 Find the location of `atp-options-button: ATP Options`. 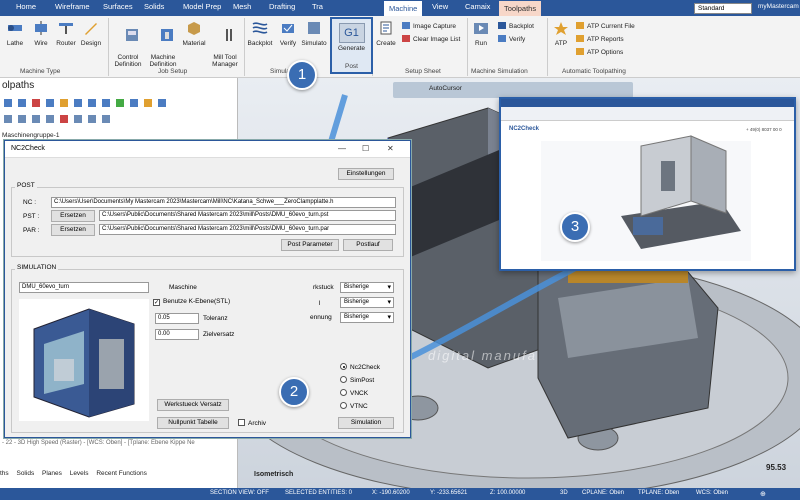

atp-options-button: ATP Options is located at coordinates (599, 52).